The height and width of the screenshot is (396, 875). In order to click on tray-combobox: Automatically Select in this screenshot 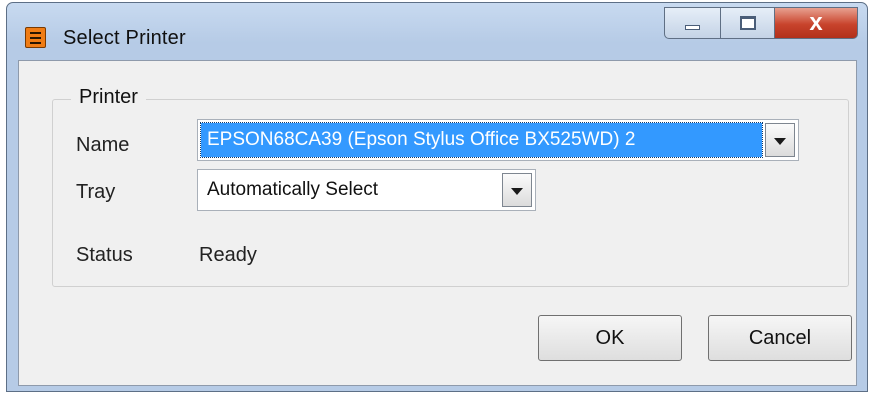, I will do `click(366, 190)`.